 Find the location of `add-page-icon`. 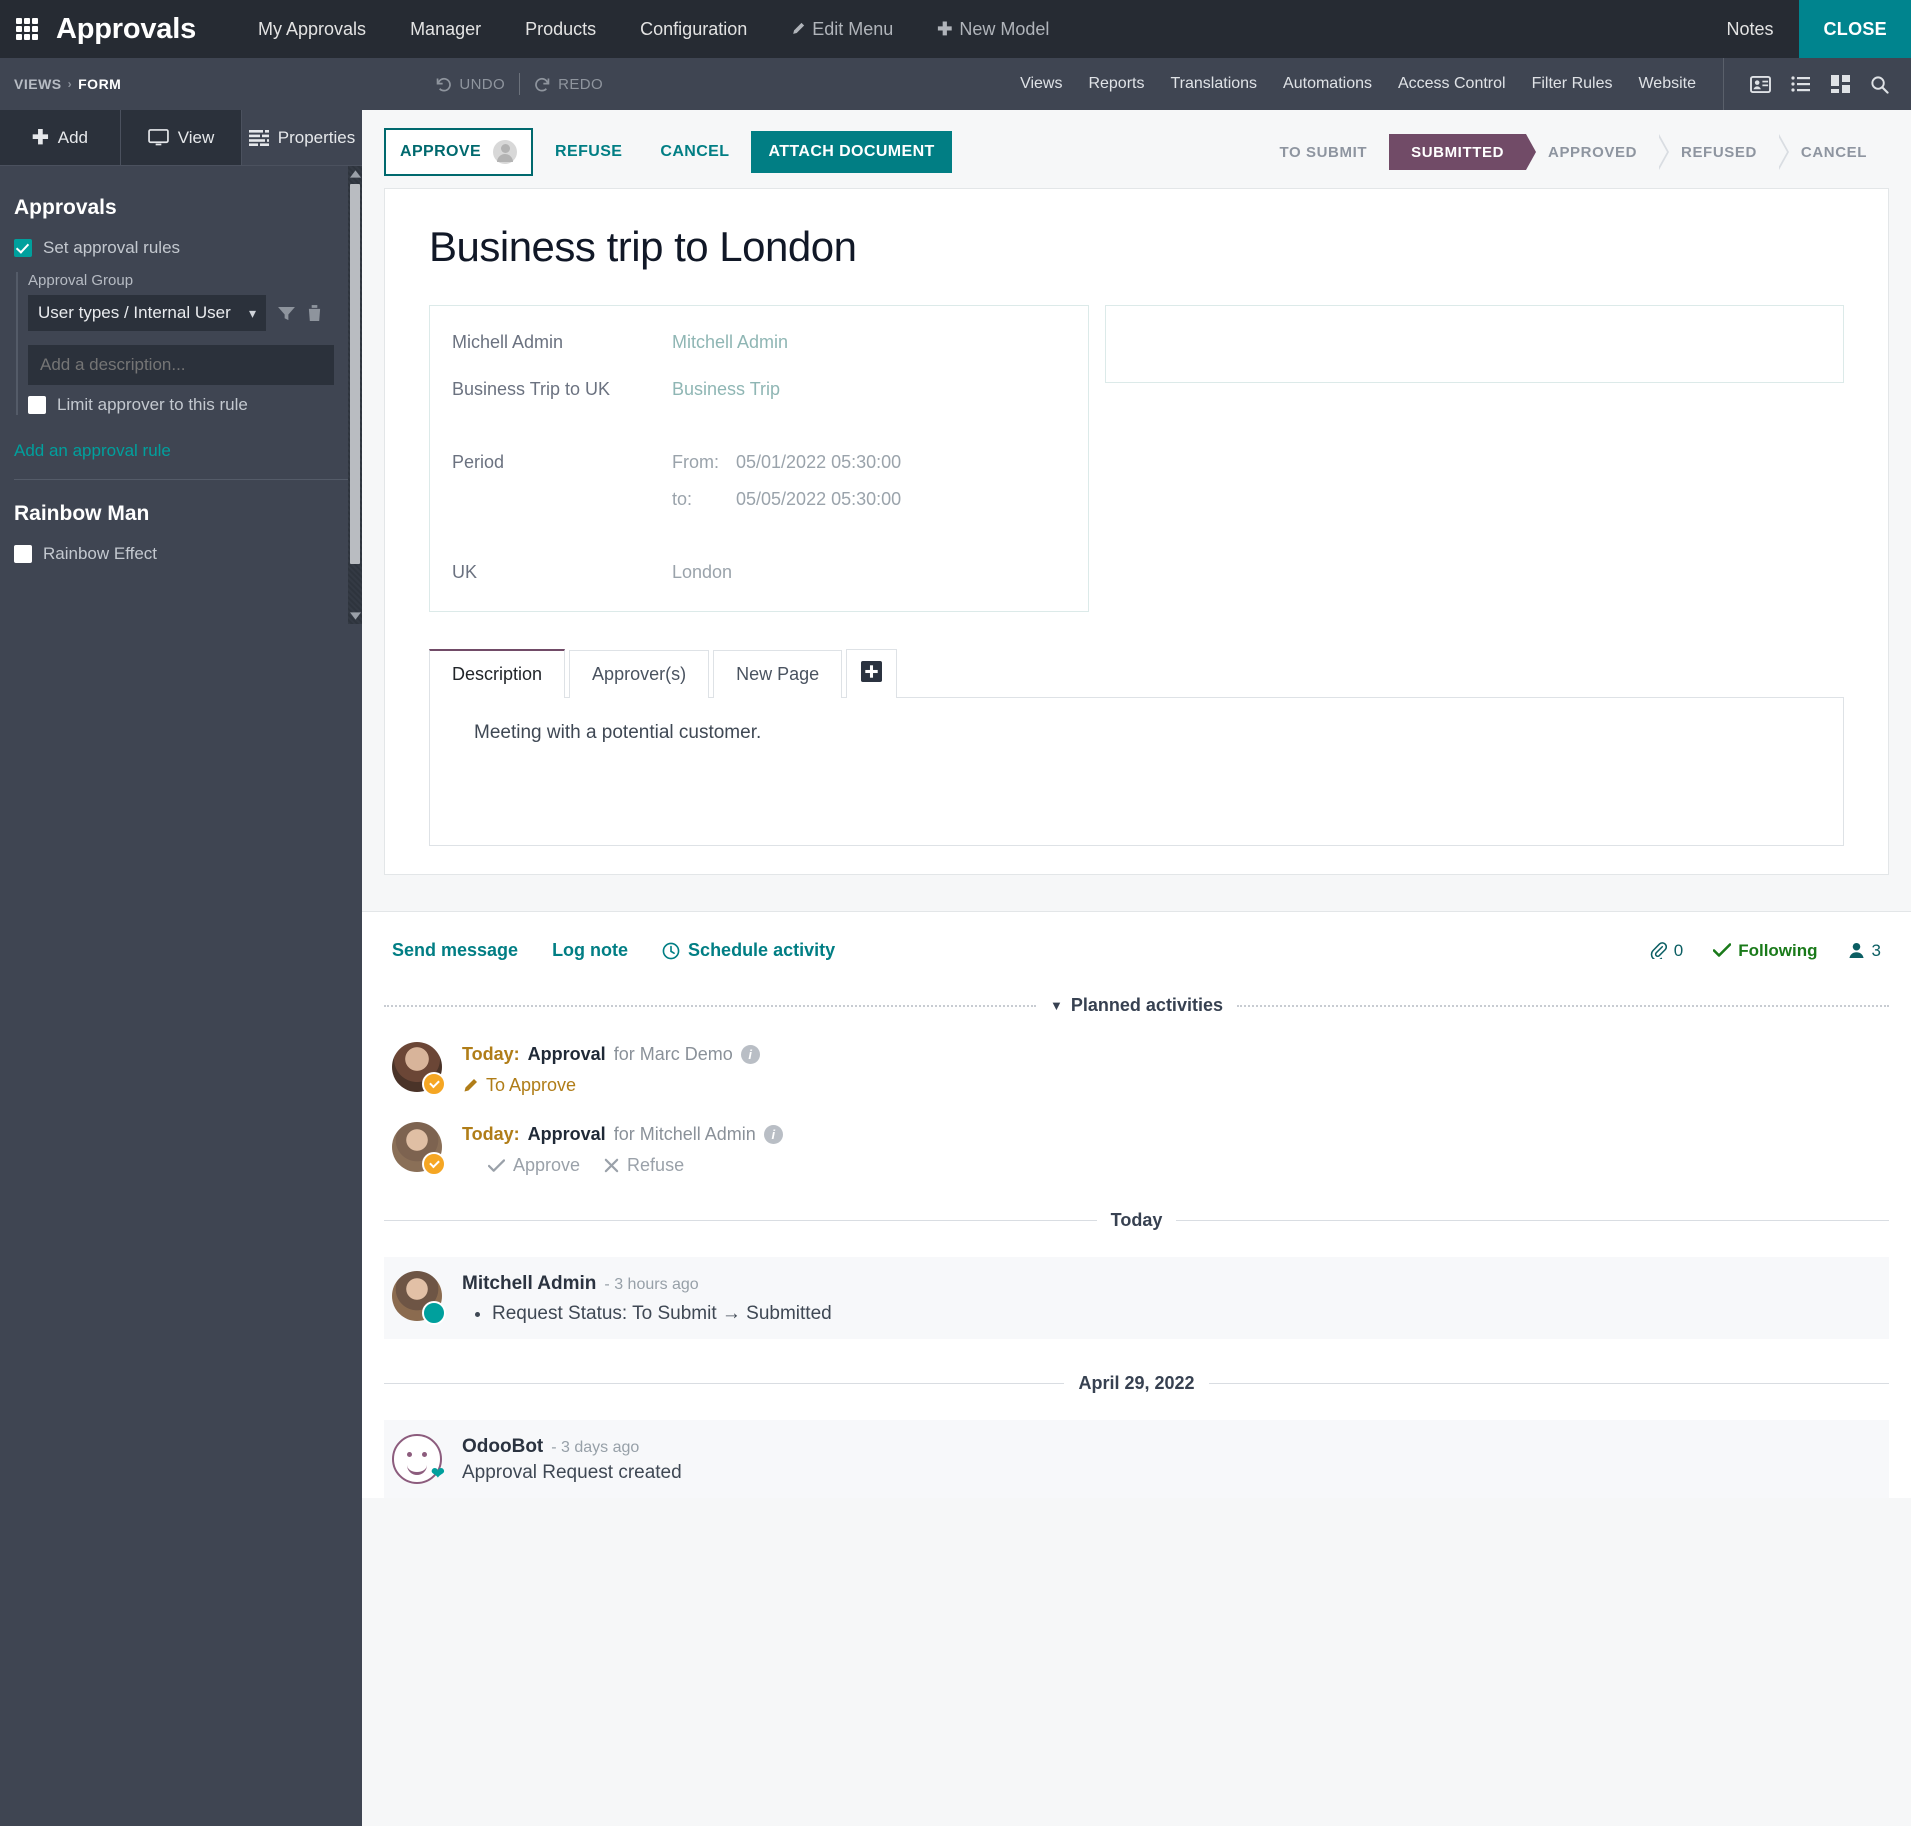

add-page-icon is located at coordinates (872, 673).